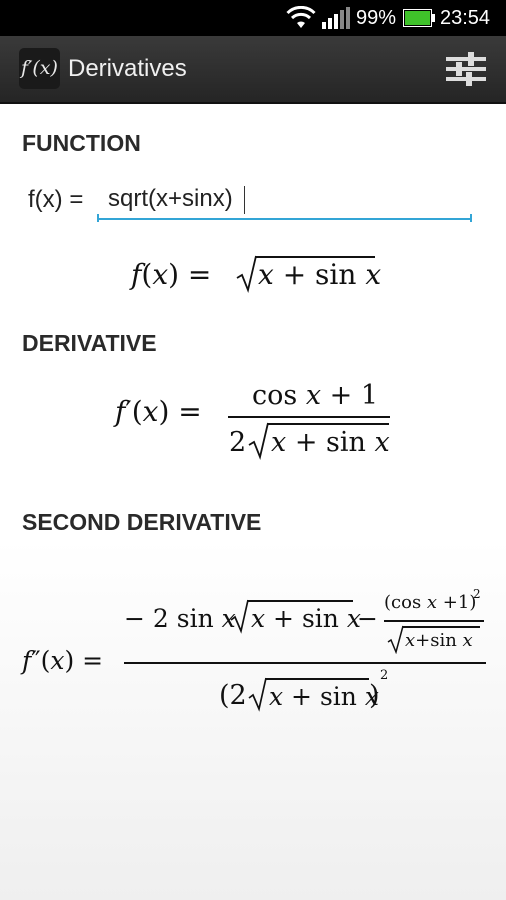 The width and height of the screenshot is (506, 900). What do you see at coordinates (56, 199) in the screenshot?
I see `fx-input-label: f(x) =` at bounding box center [56, 199].